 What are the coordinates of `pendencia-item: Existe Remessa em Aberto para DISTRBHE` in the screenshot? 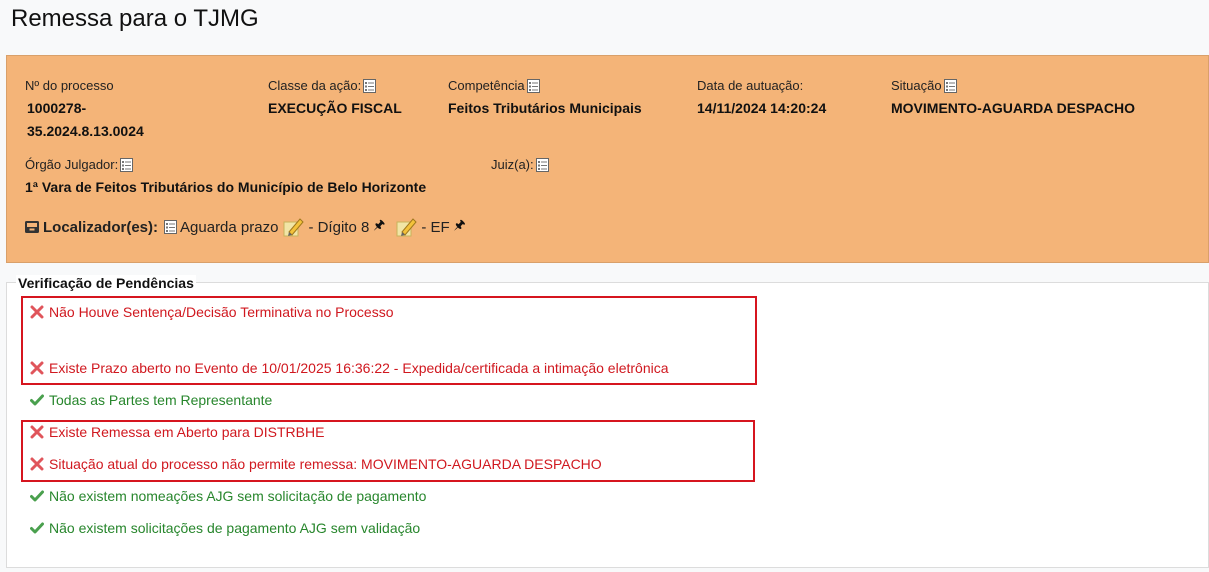 It's located at (177, 432).